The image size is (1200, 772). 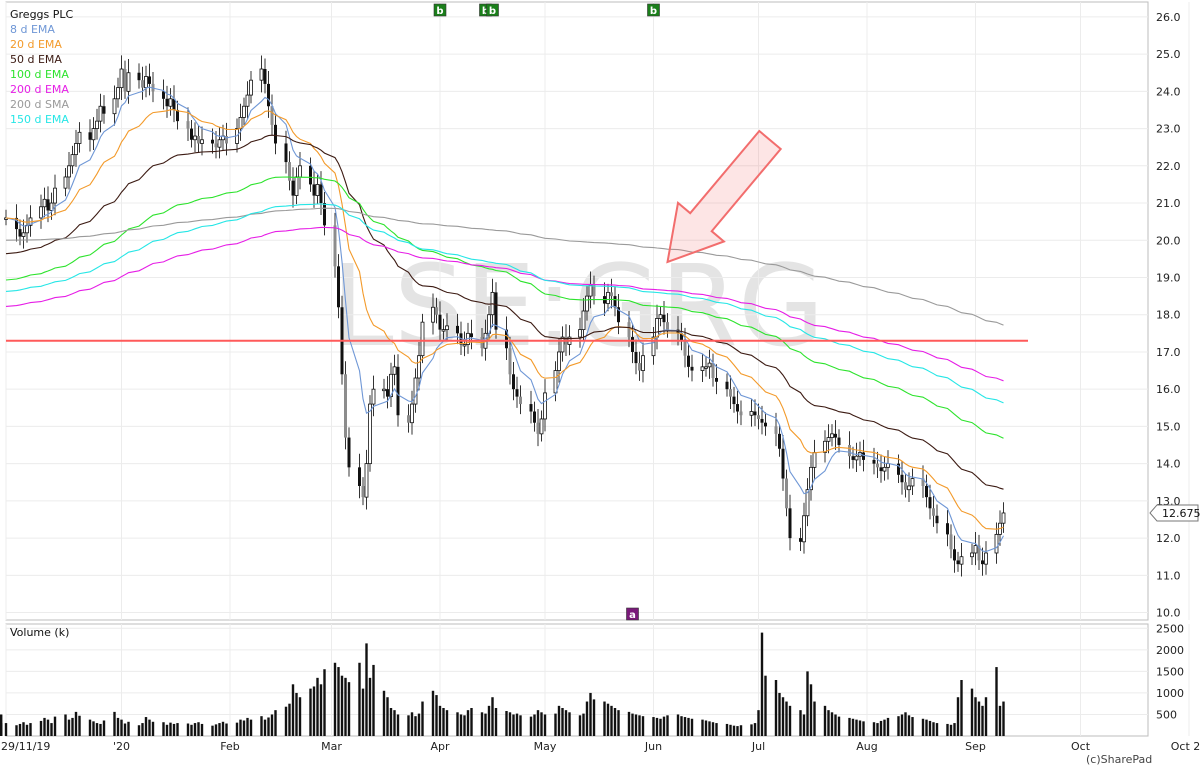 I want to click on footer-credit: (c)SharePad, so click(x=1119, y=759).